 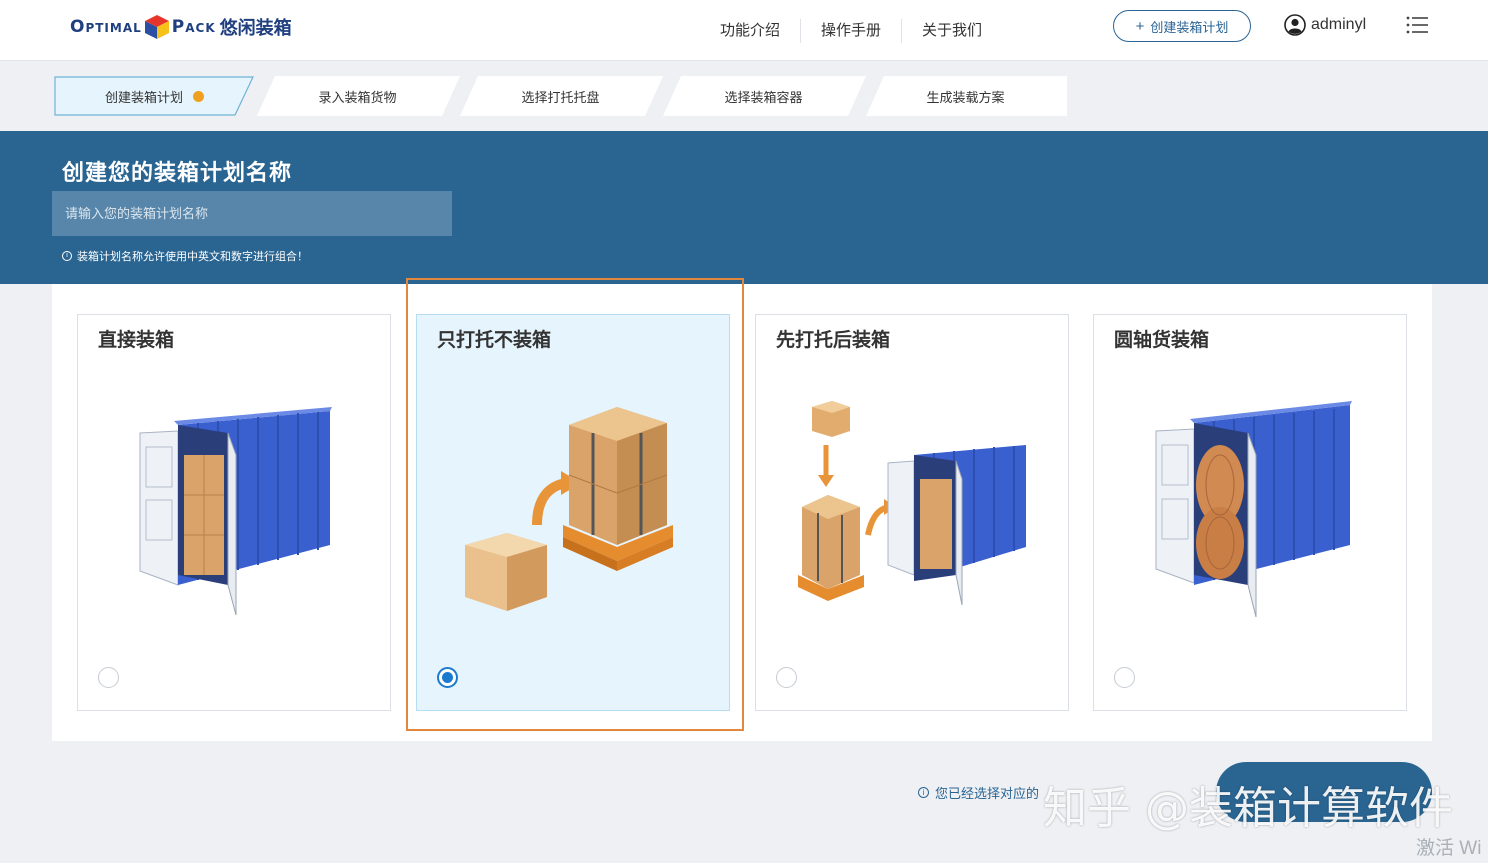 What do you see at coordinates (136, 340) in the screenshot?
I see `card-title: 直接装箱` at bounding box center [136, 340].